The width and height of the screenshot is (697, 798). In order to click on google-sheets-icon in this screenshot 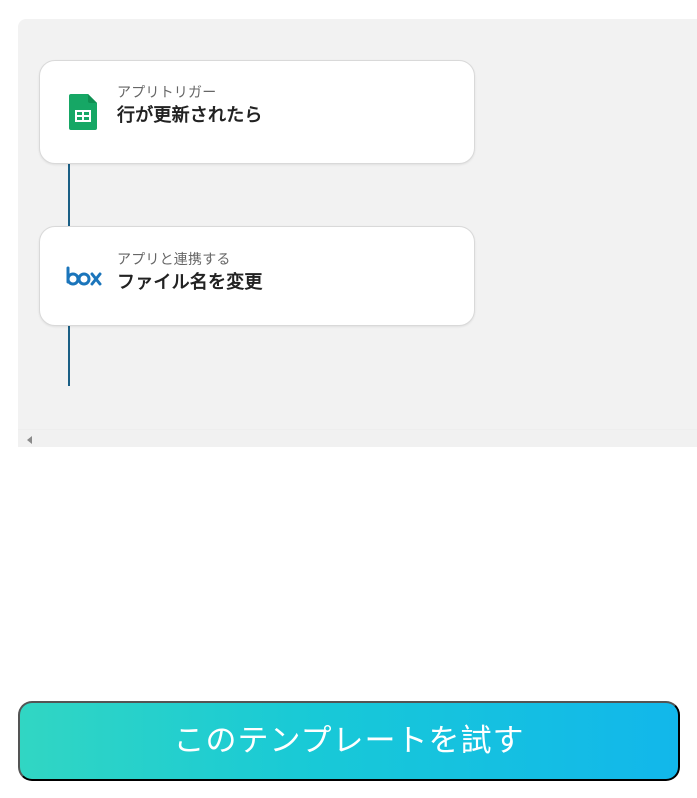, I will do `click(83, 112)`.